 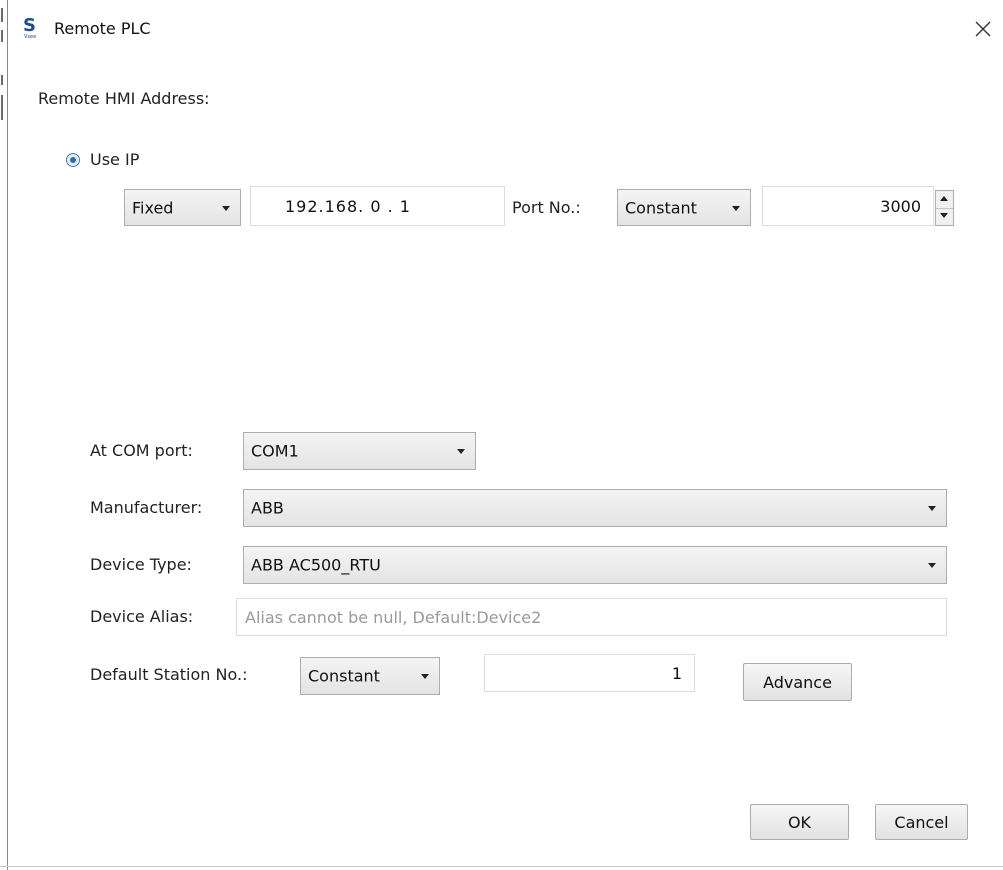 I want to click on device-type-label: Device Type:, so click(x=141, y=564).